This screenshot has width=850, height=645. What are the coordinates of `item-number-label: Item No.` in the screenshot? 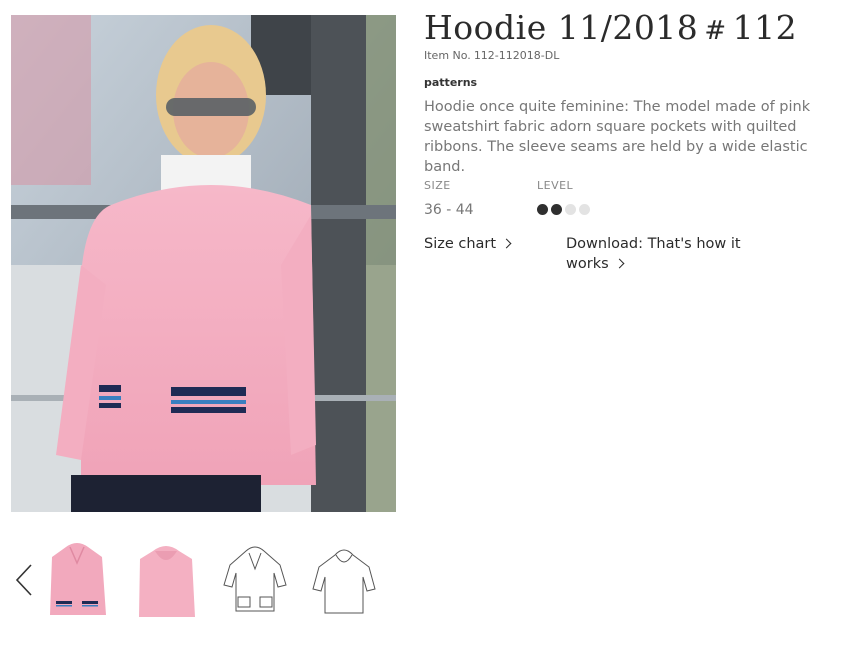 It's located at (447, 55).